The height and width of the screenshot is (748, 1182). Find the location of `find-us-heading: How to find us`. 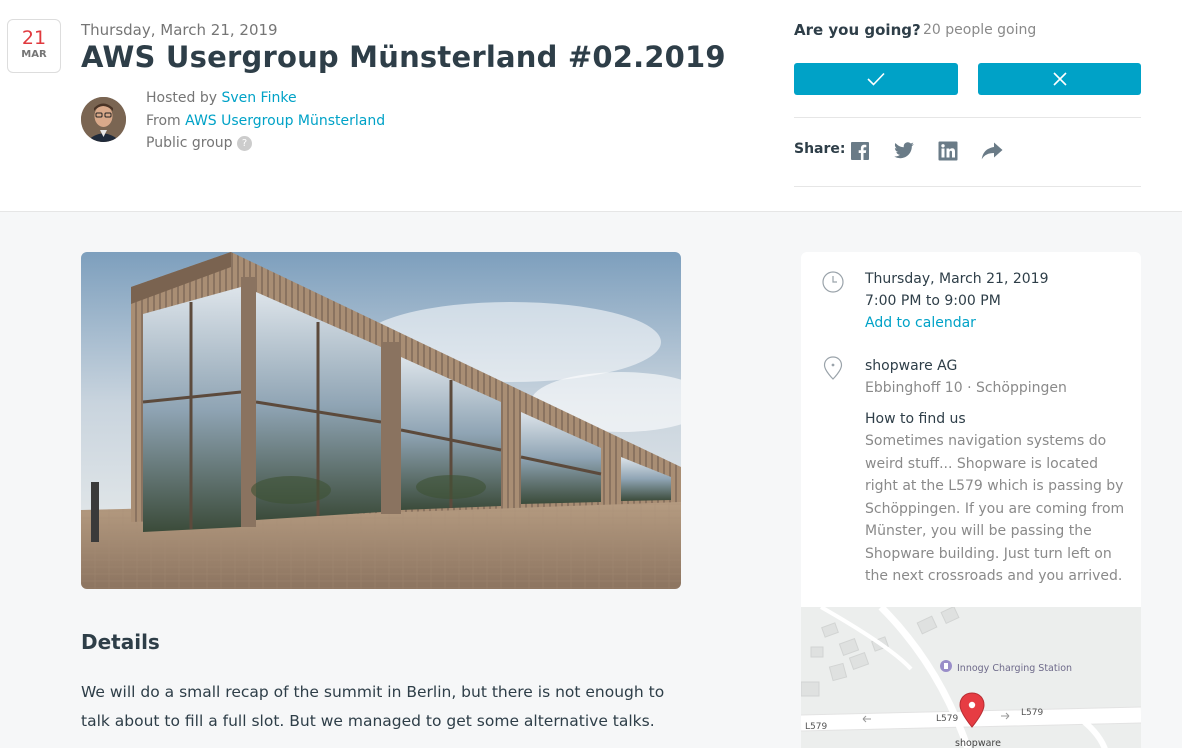

find-us-heading: How to find us is located at coordinates (915, 419).